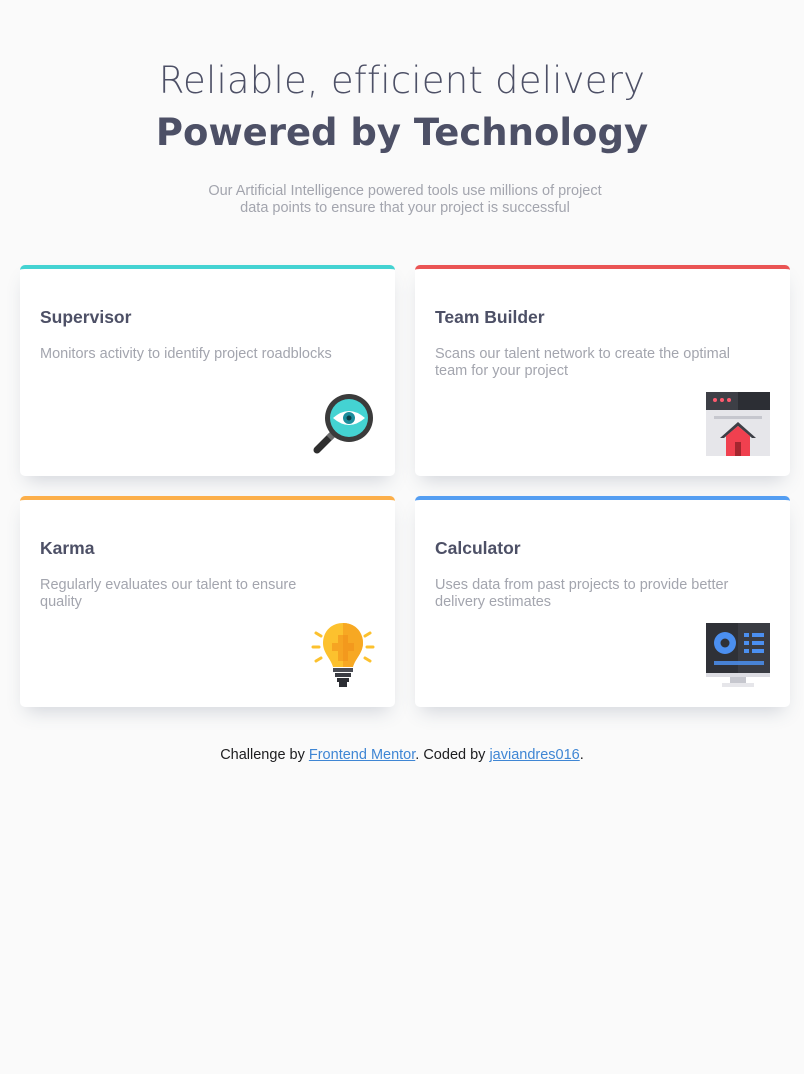 Image resolution: width=804 pixels, height=1074 pixels. Describe the element at coordinates (86, 317) in the screenshot. I see `card-title: Supervisor` at that location.